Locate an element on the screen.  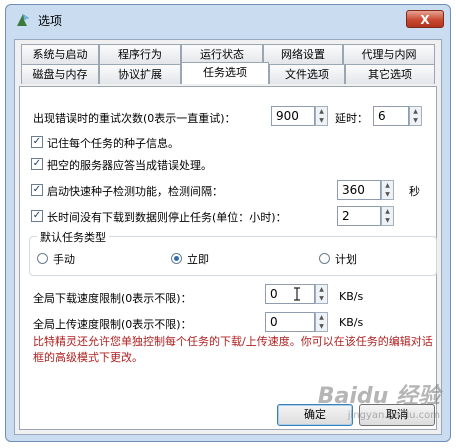
stop-task-checkbox: ✓ is located at coordinates (37, 216).